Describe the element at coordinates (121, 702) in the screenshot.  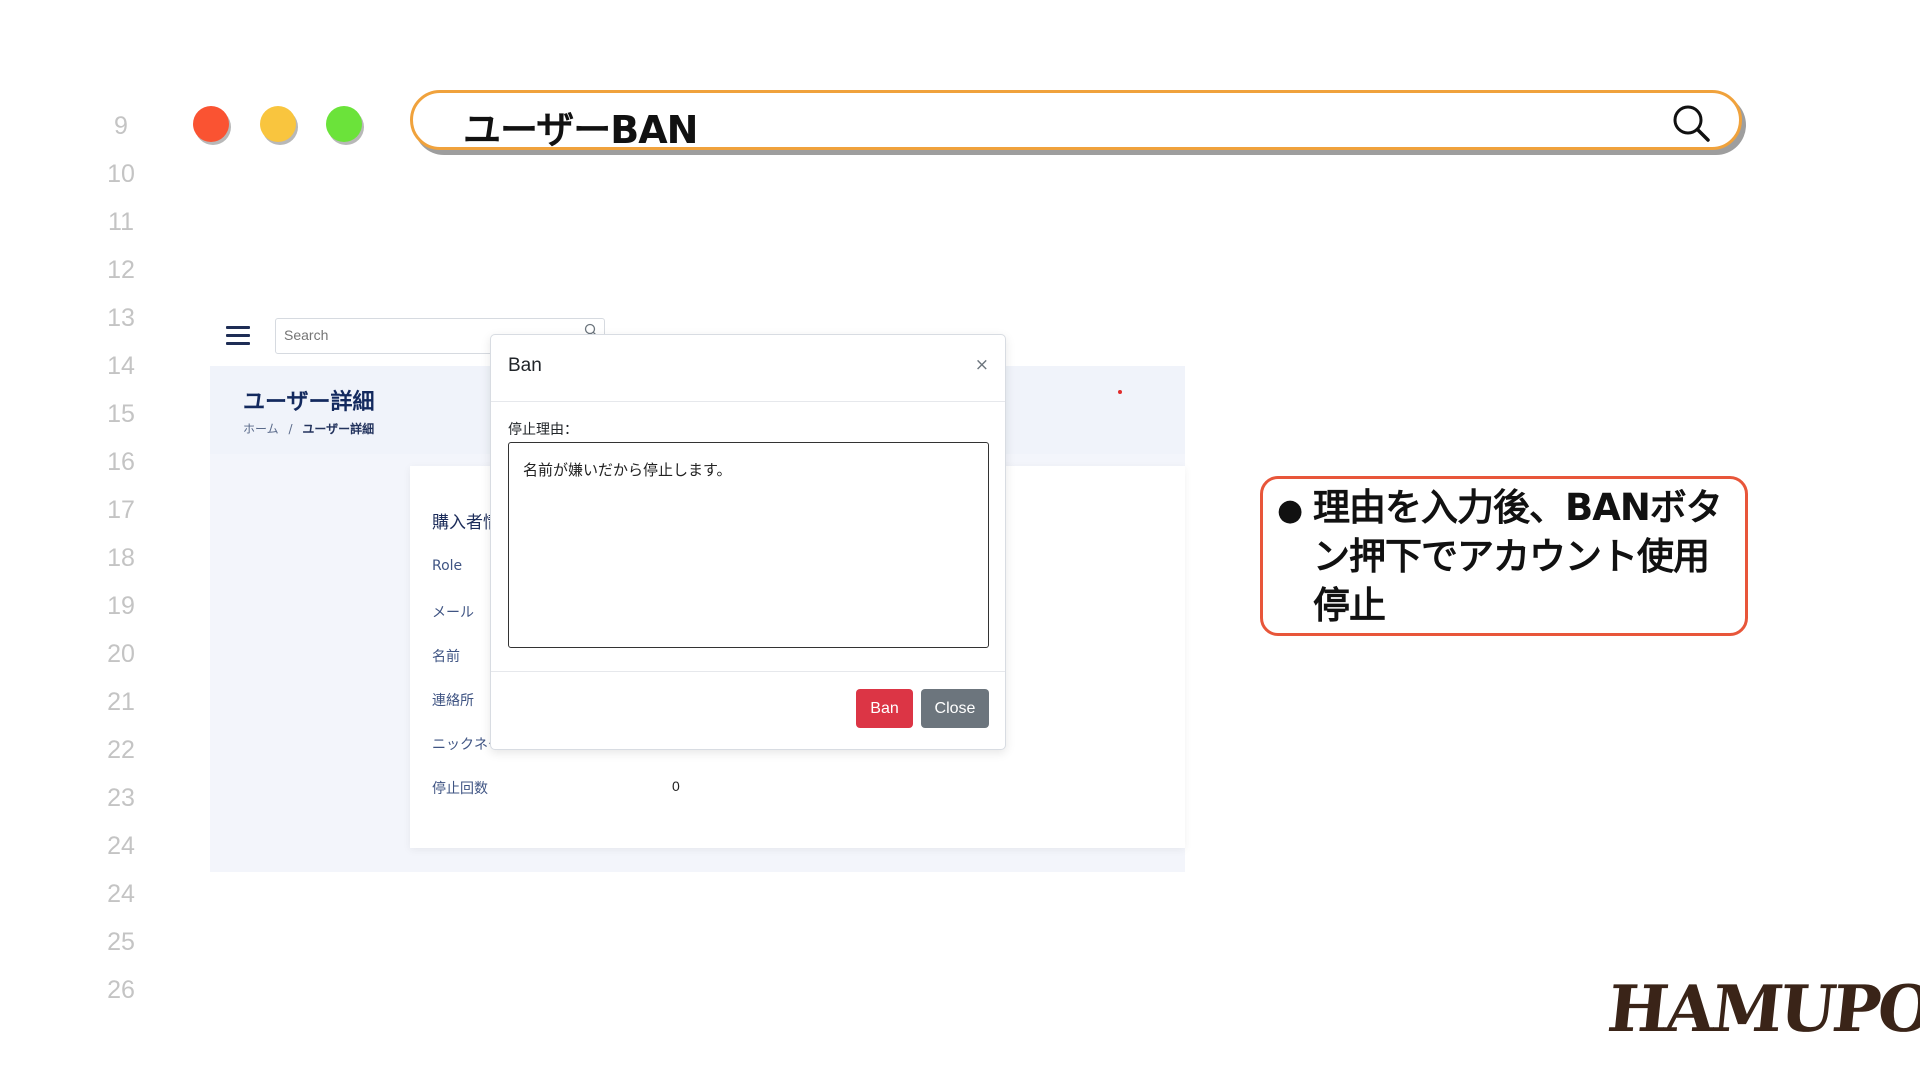
I see `line-number: 21` at that location.